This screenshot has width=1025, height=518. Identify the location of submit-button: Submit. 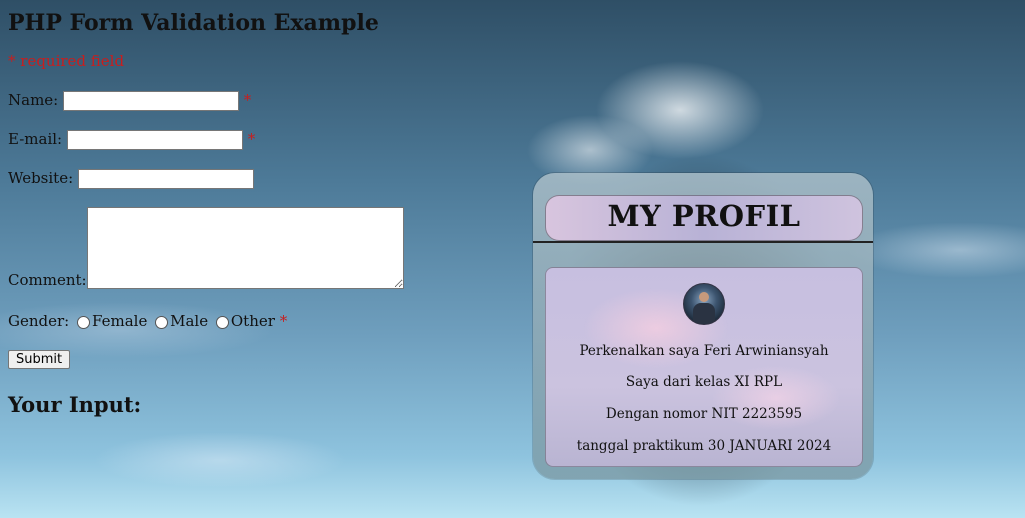
(39, 359).